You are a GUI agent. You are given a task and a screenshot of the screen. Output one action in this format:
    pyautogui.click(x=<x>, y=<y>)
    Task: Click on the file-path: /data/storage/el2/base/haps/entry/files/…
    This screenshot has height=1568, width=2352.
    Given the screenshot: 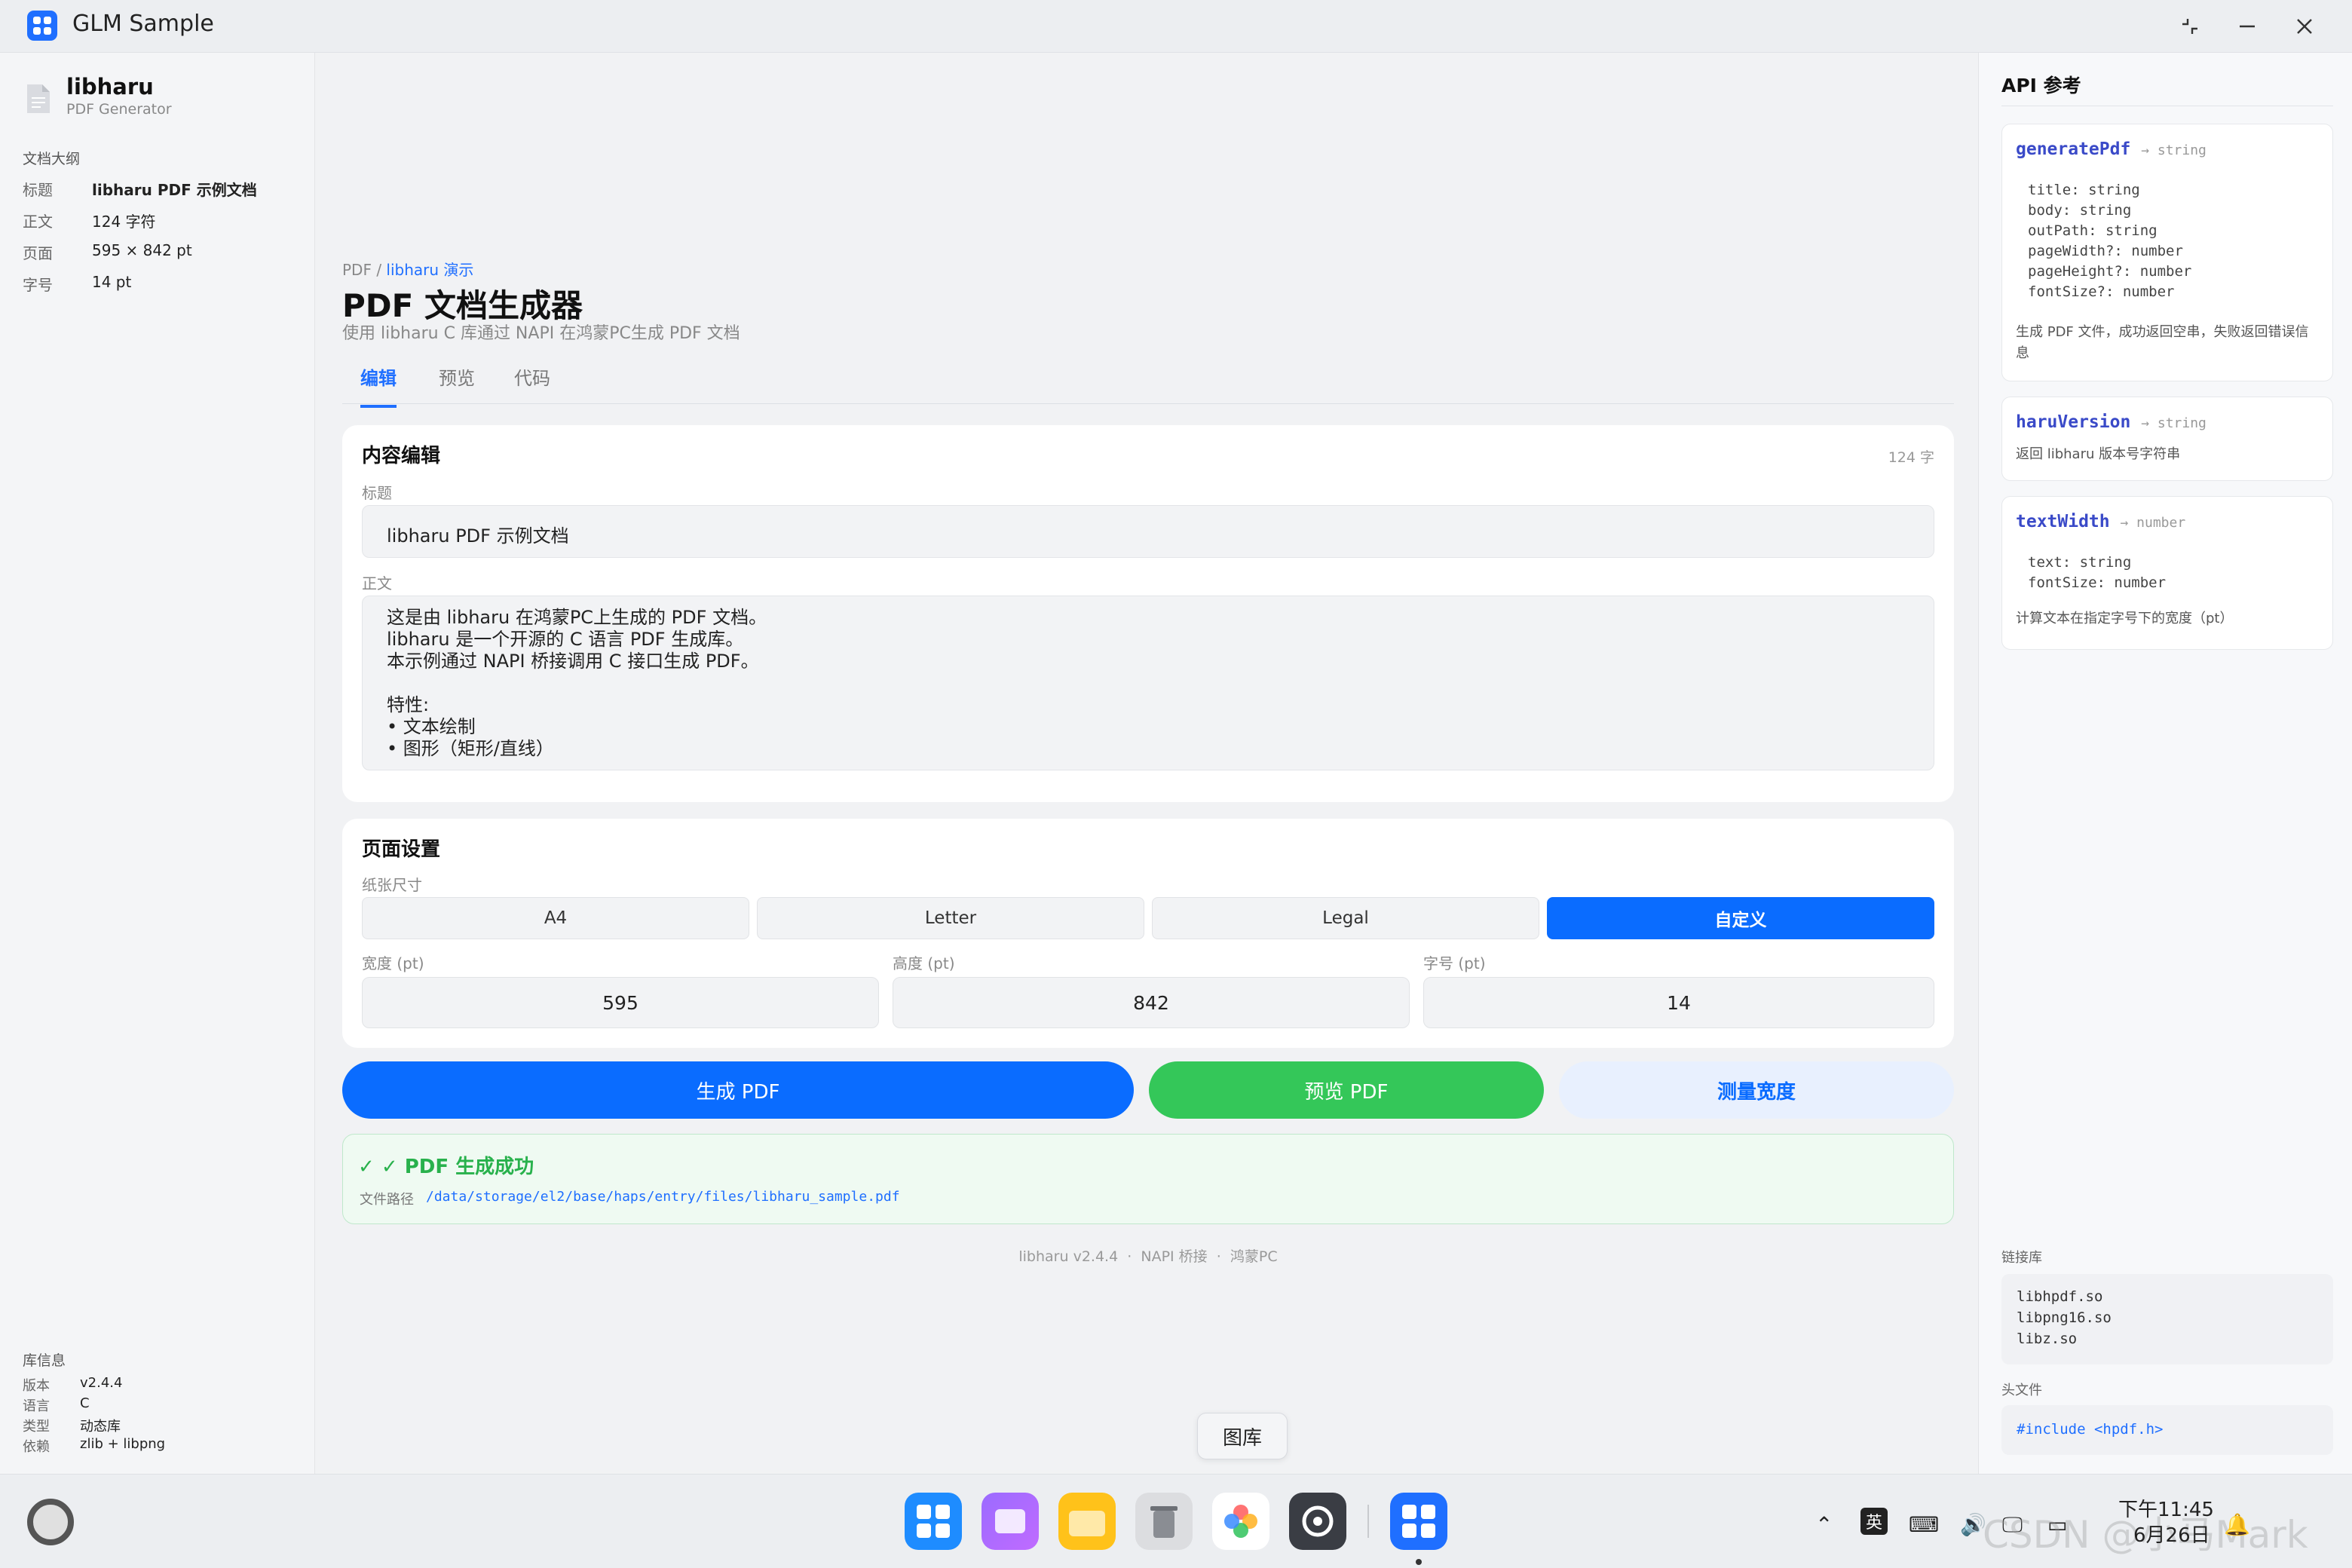 What is the action you would take?
    pyautogui.click(x=663, y=1197)
    